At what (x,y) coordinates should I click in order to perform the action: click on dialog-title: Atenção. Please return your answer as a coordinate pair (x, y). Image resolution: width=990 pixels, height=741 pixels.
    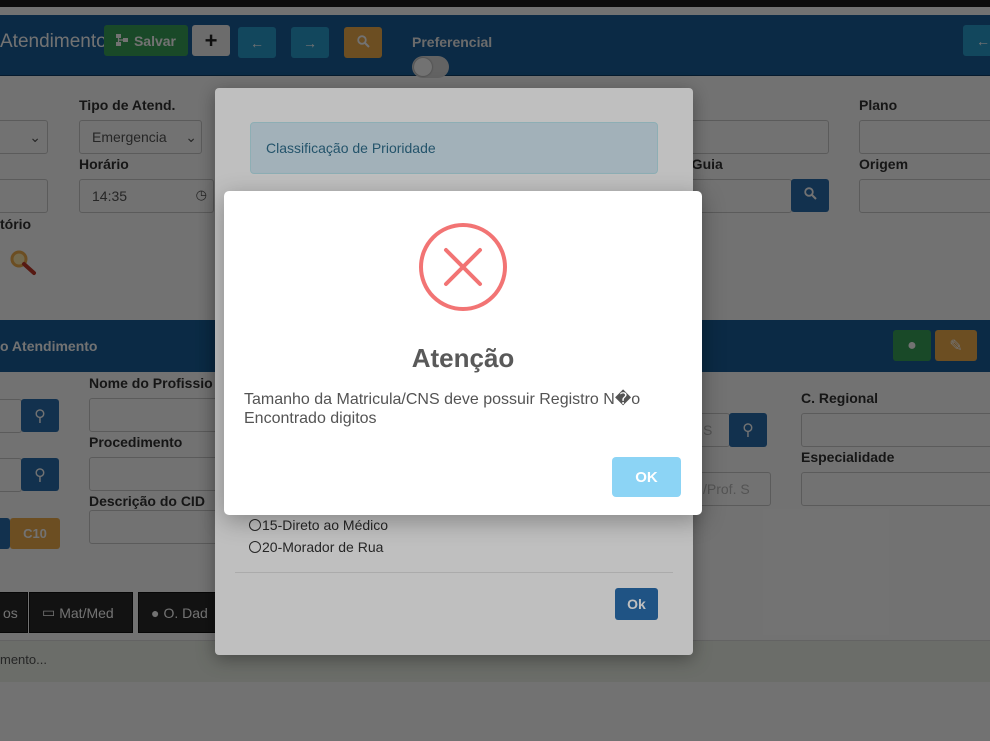
    Looking at the image, I should click on (463, 358).